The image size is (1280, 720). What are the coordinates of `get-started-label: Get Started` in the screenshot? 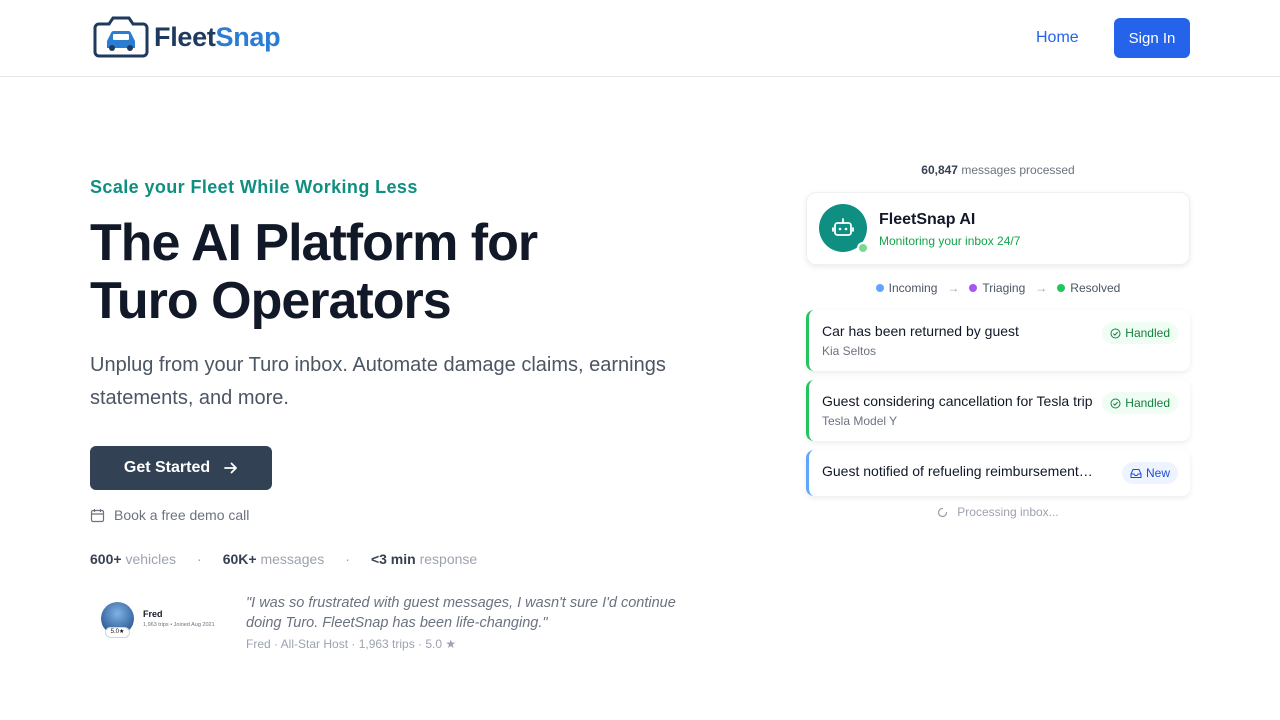 It's located at (167, 467).